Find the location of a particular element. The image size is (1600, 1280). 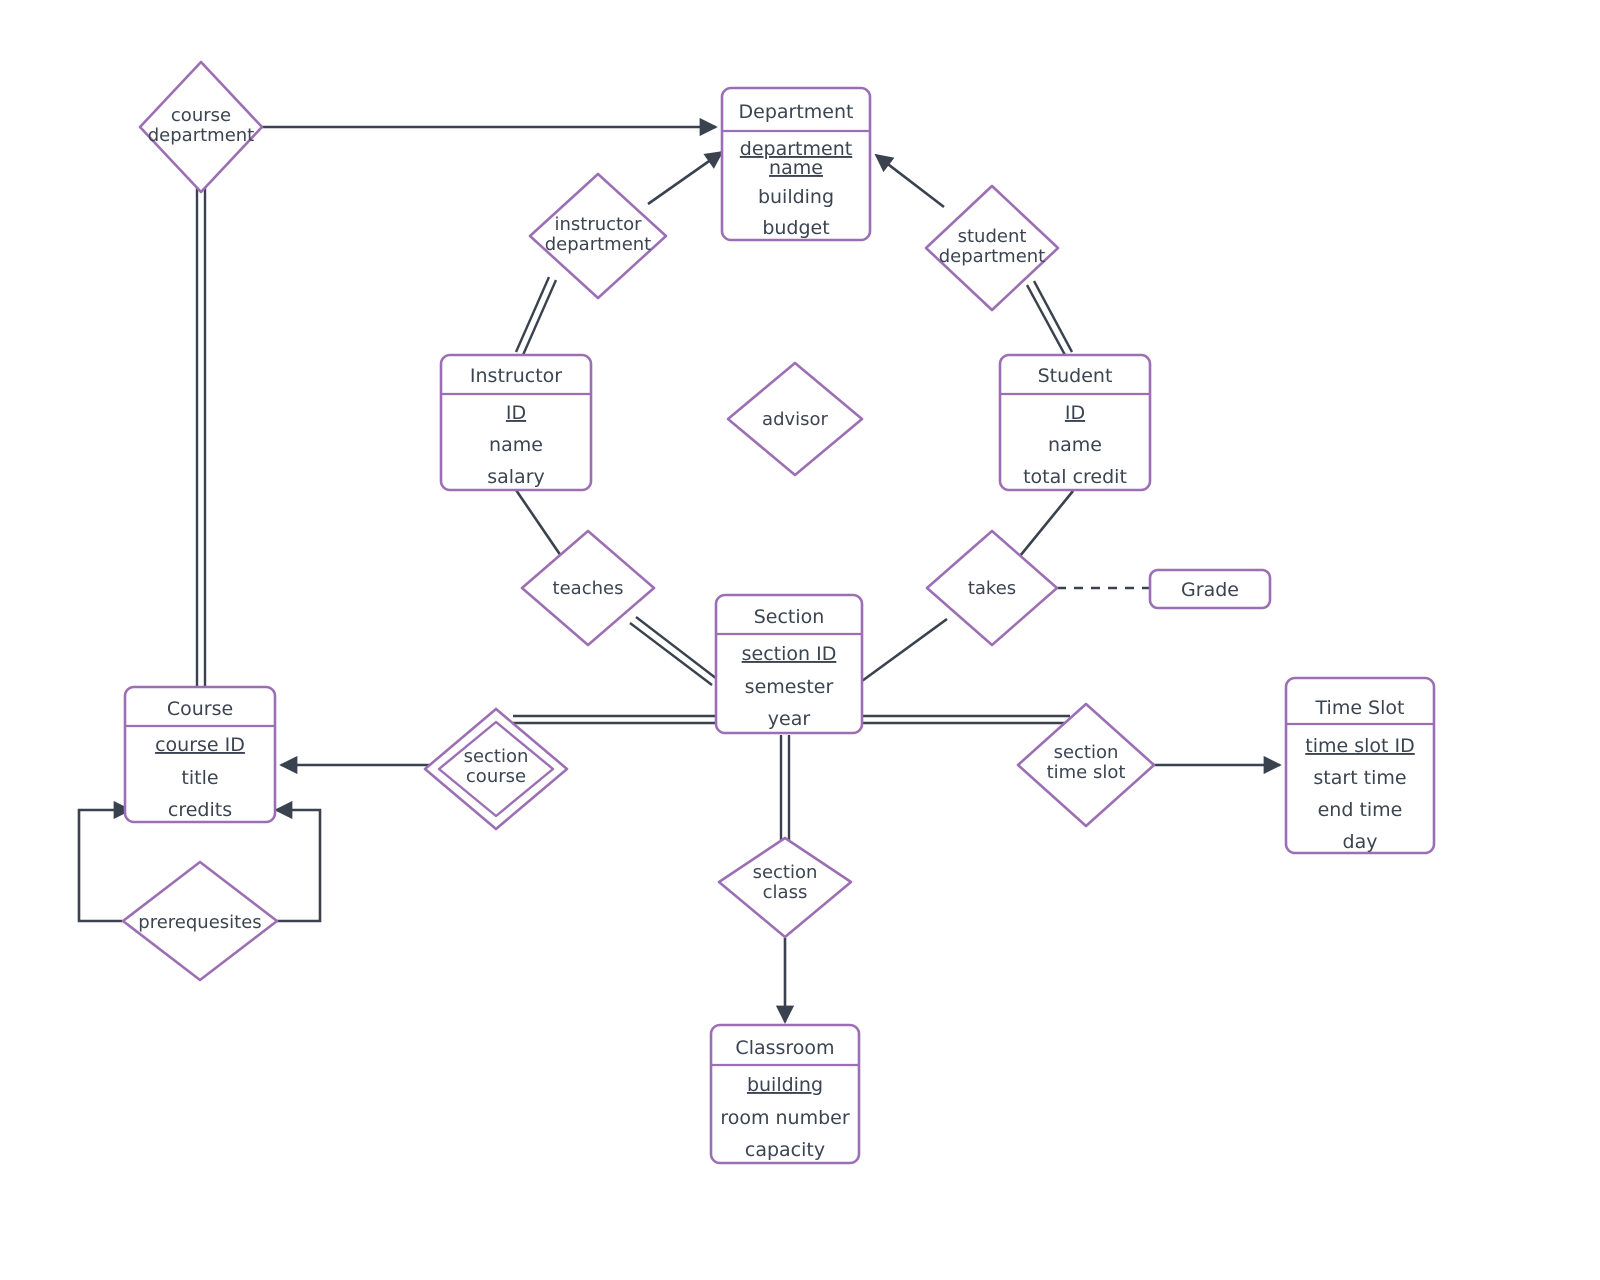

relationship-takes: takes is located at coordinates (992, 588).